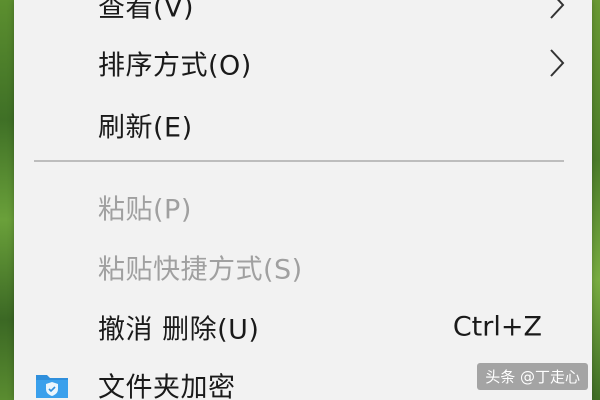 This screenshot has height=400, width=600. What do you see at coordinates (532, 376) in the screenshot?
I see `watermark: 头条 @丁走心` at bounding box center [532, 376].